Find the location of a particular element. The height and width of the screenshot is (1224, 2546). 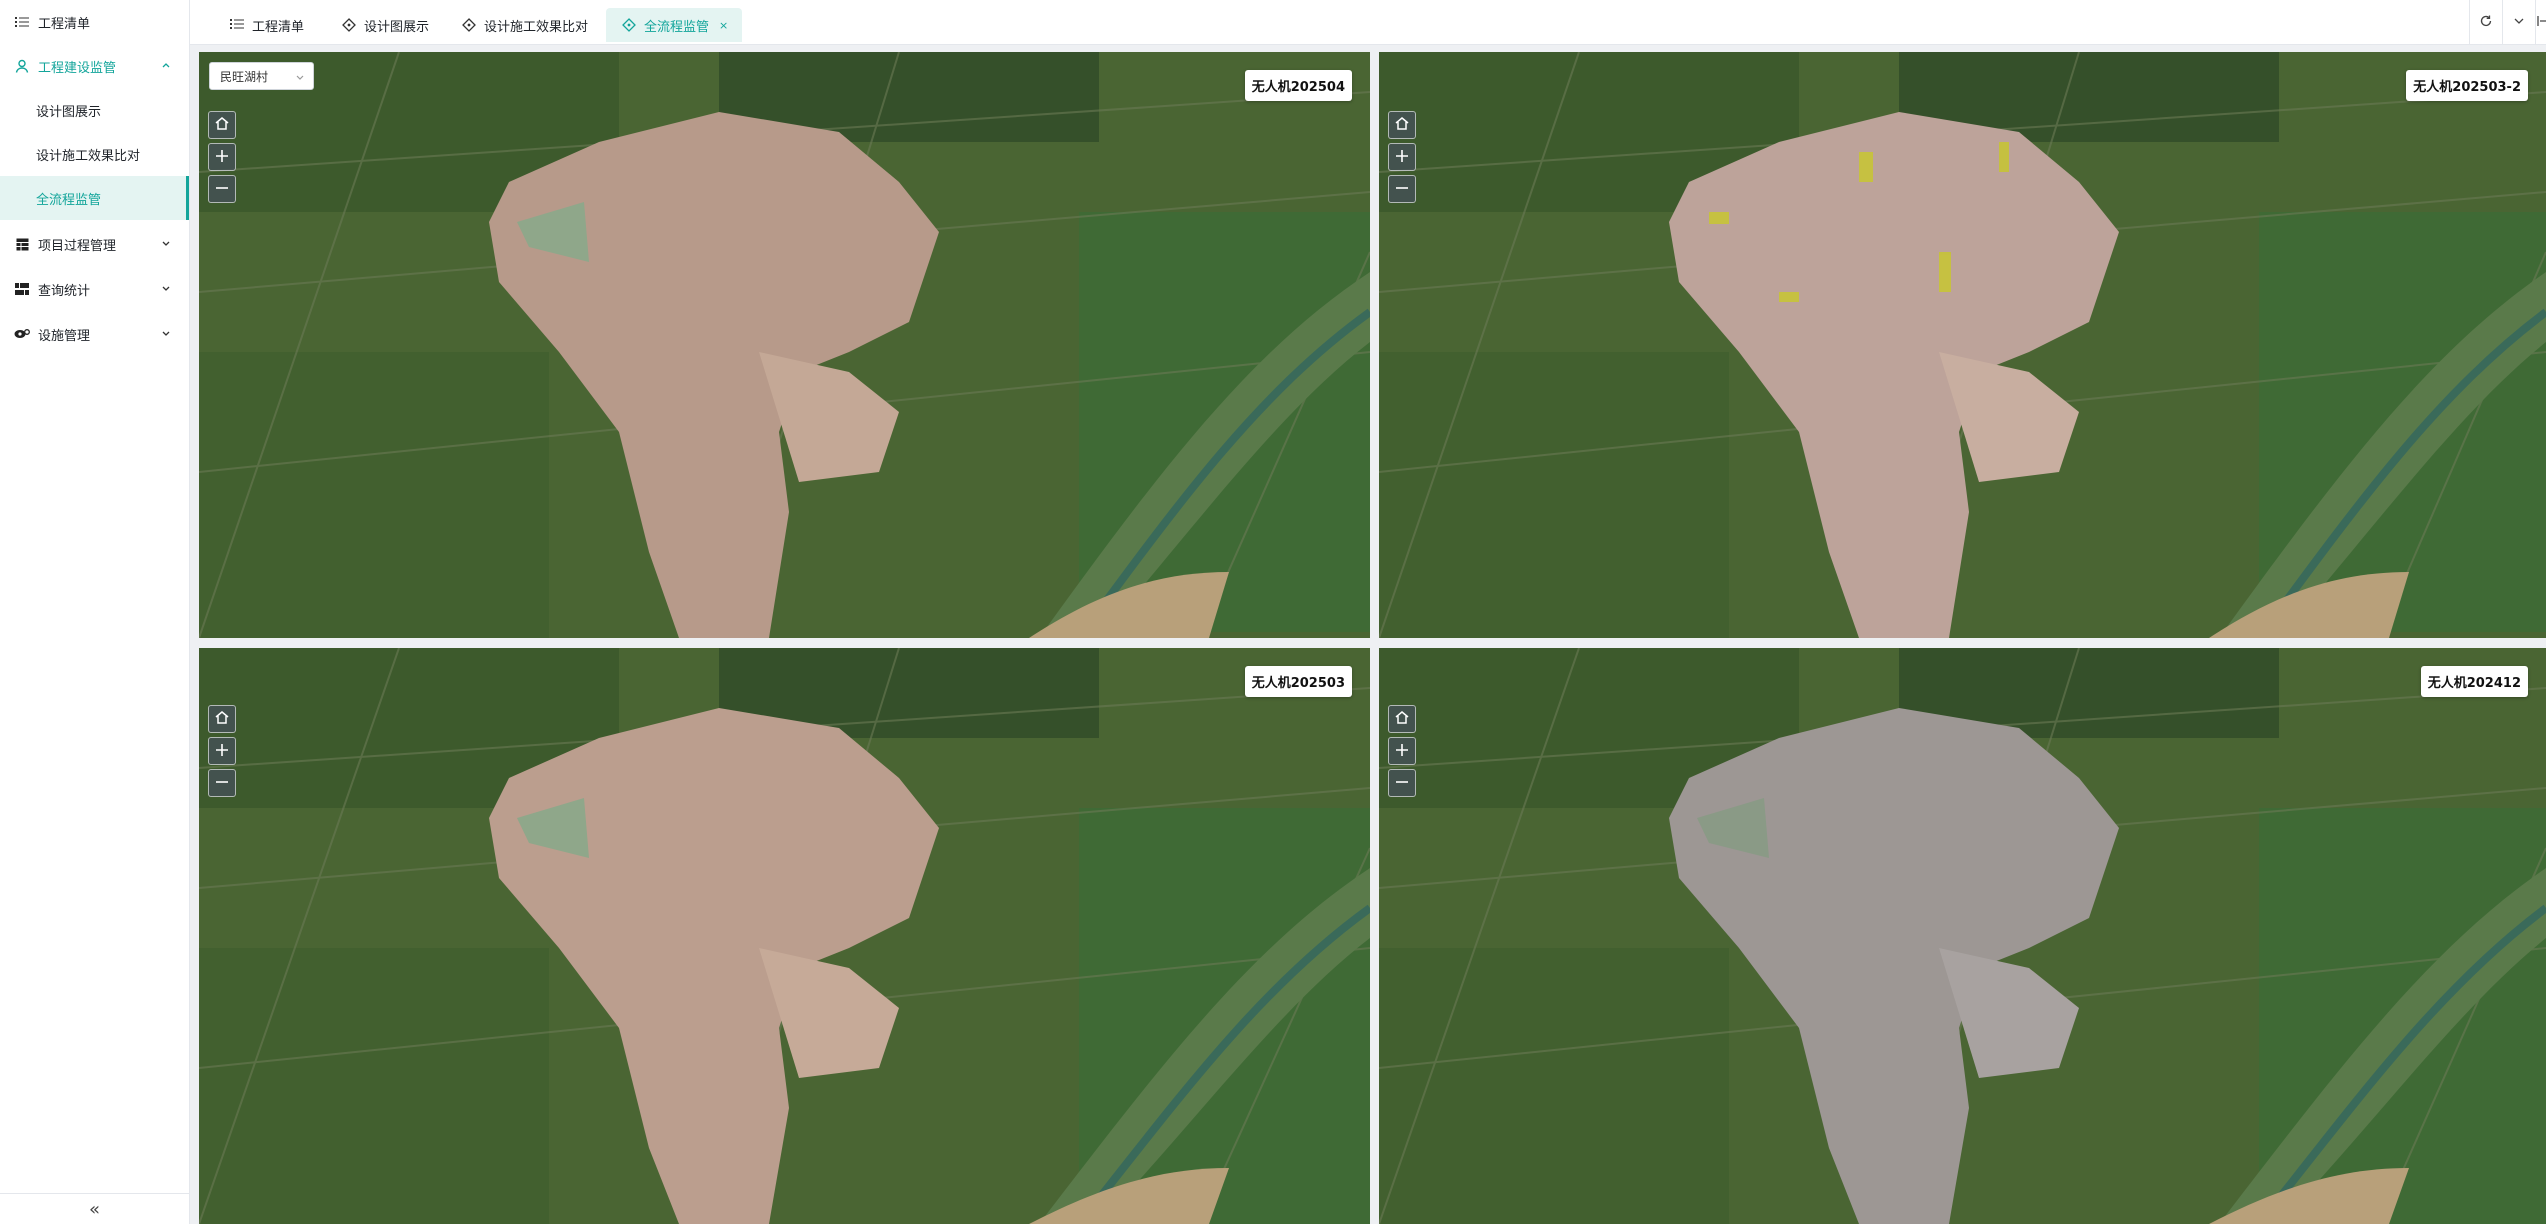

tab-label: 全流程监管 is located at coordinates (677, 27).